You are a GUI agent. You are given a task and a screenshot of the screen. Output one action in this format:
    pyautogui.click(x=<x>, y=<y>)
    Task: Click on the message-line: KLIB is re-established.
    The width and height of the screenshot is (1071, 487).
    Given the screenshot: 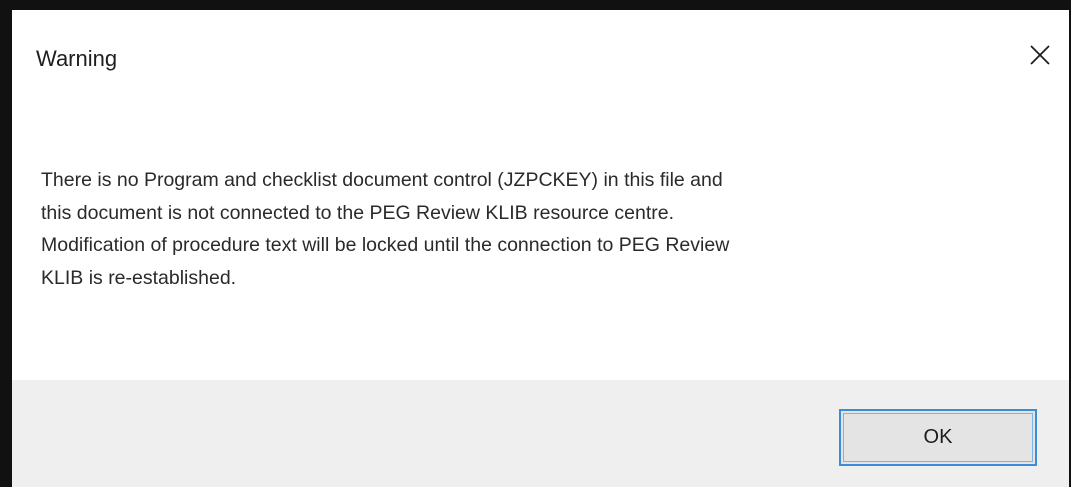 What is the action you would take?
    pyautogui.click(x=139, y=277)
    